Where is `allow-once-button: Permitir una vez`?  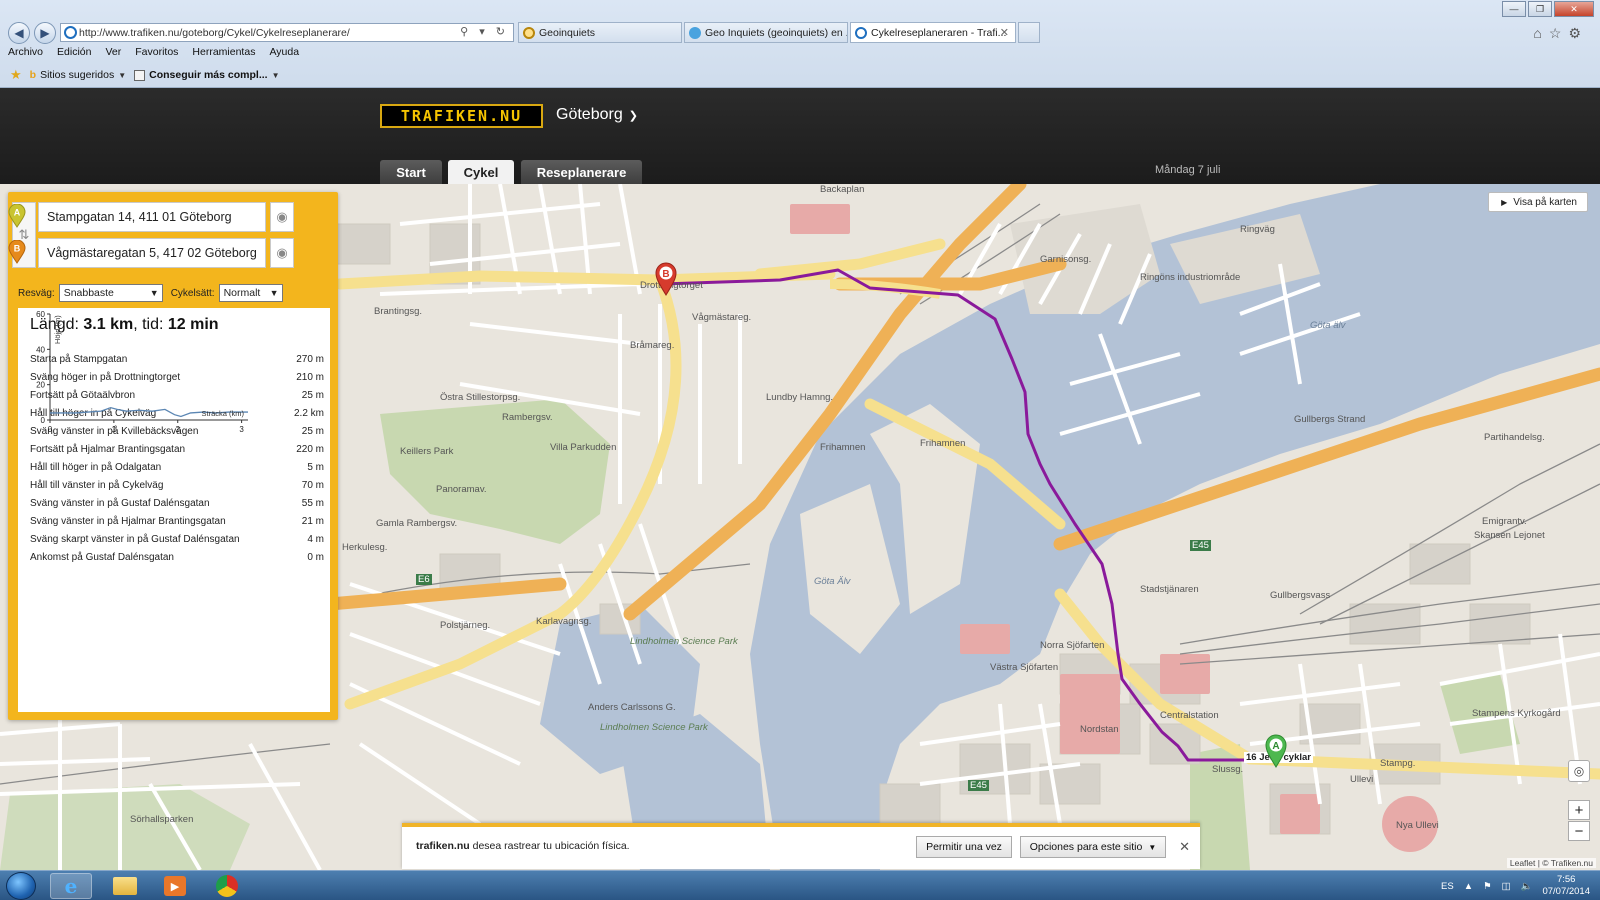 allow-once-button: Permitir una vez is located at coordinates (964, 847).